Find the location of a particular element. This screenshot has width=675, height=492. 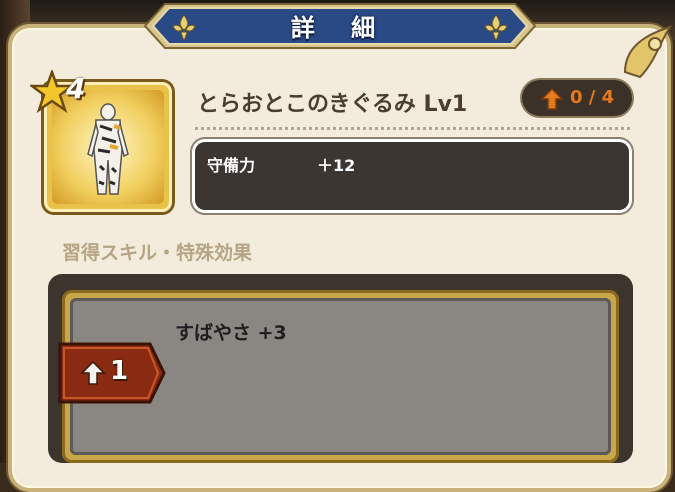

dialog-title: 詳 細 is located at coordinates (340, 28).